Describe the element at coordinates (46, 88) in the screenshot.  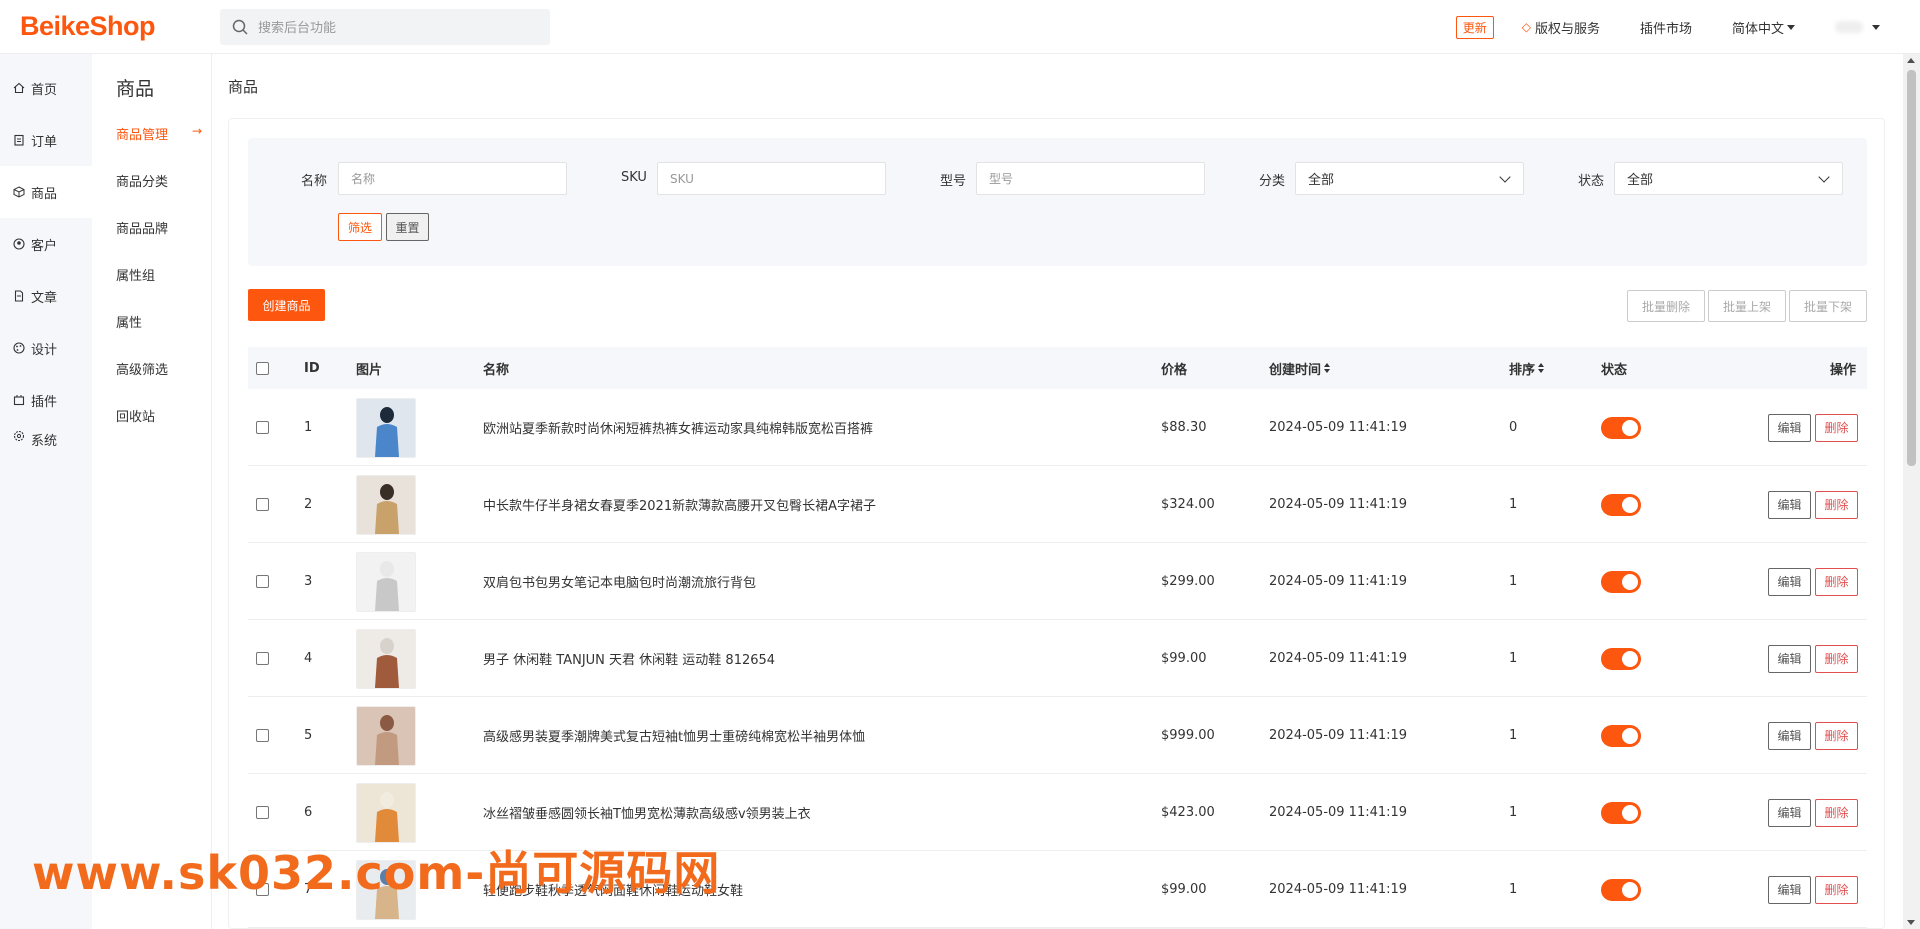
I see `nav-home: 首页` at that location.